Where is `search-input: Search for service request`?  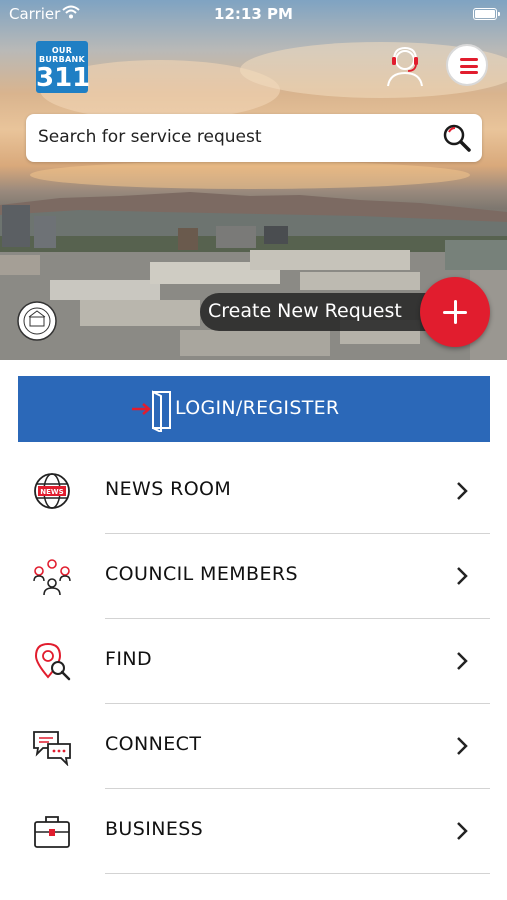
search-input: Search for service request is located at coordinates (150, 137).